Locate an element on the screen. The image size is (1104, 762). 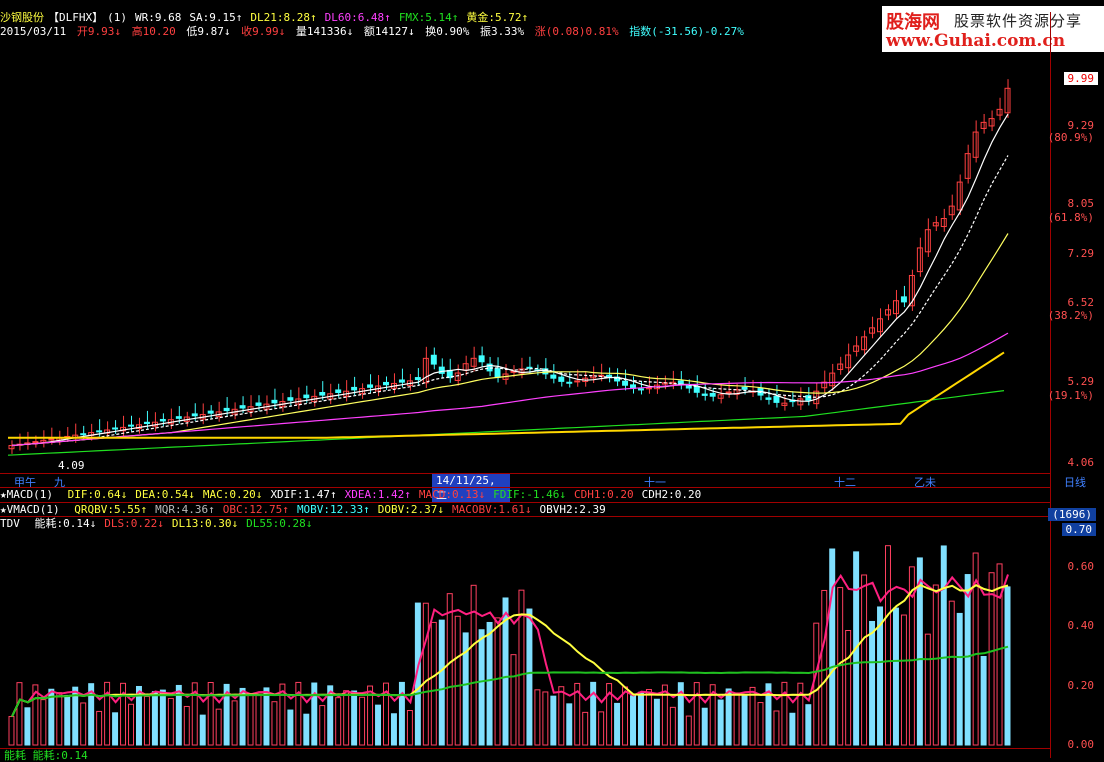
vmacd-item: QRQBV:5.55↑ is located at coordinates (111, 509).